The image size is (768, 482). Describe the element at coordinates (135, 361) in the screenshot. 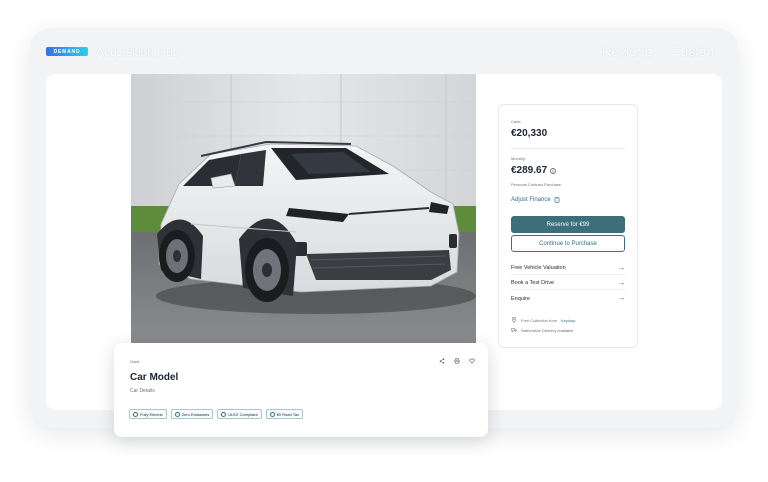

I see `condition-label: Used` at that location.